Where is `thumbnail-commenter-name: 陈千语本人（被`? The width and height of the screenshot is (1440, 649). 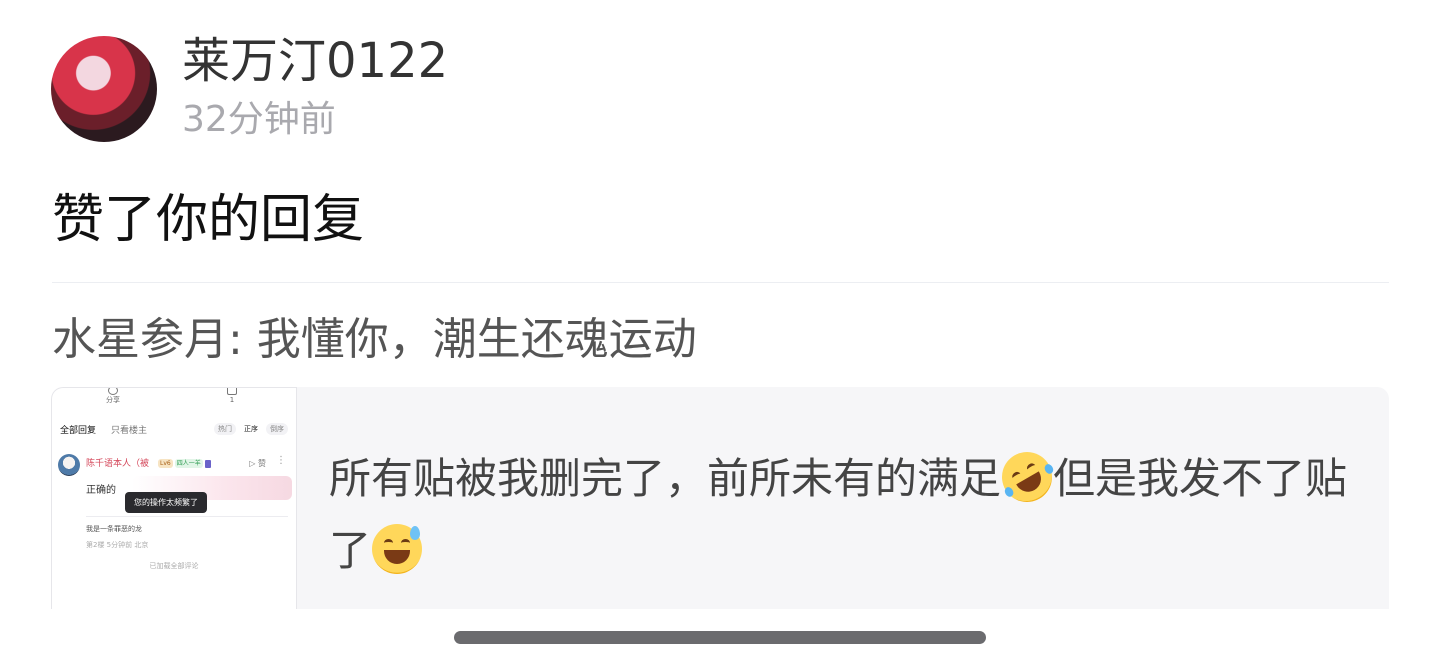
thumbnail-commenter-name: 陈千语本人（被 is located at coordinates (118, 464).